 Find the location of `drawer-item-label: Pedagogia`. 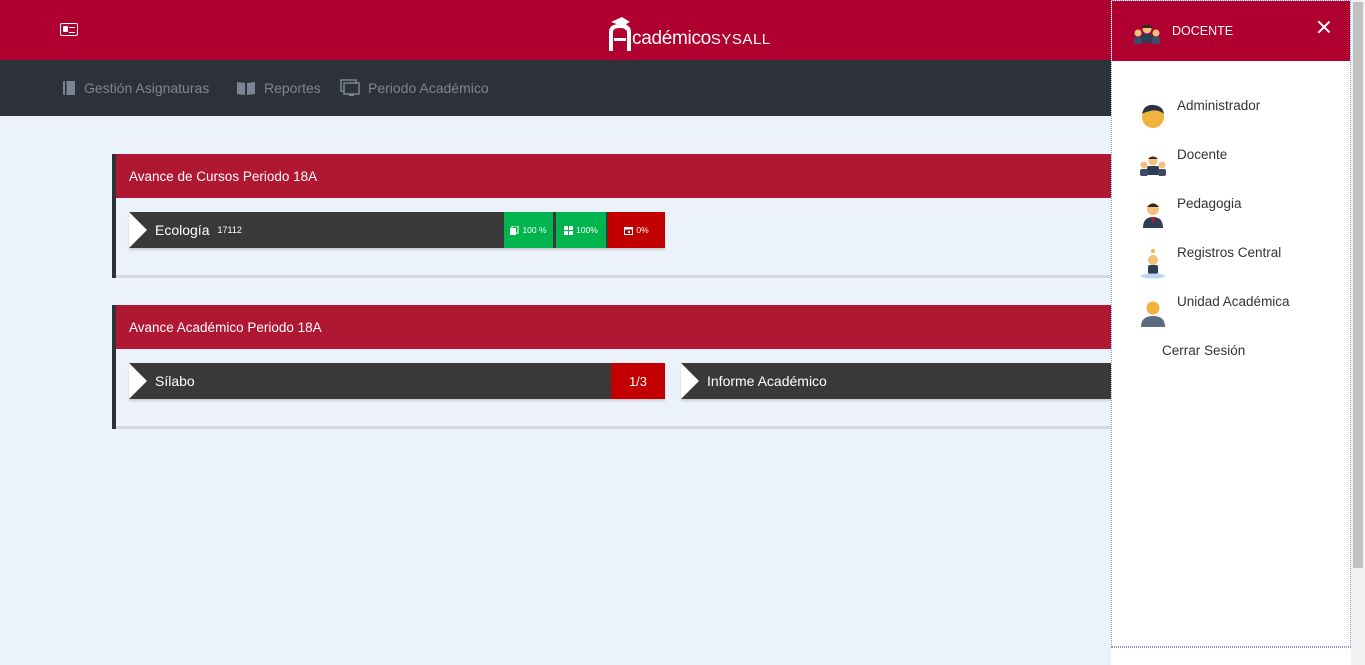

drawer-item-label: Pedagogia is located at coordinates (1209, 203).